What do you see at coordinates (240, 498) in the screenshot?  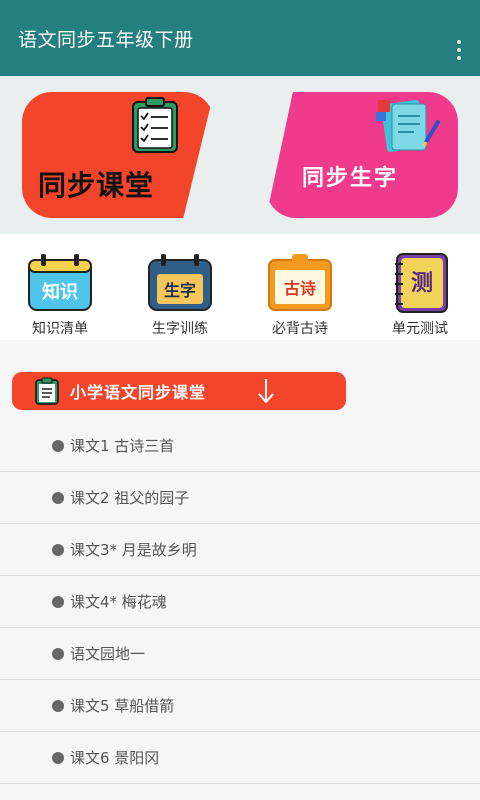 I see `list-item: 课文2 祖父的园子` at bounding box center [240, 498].